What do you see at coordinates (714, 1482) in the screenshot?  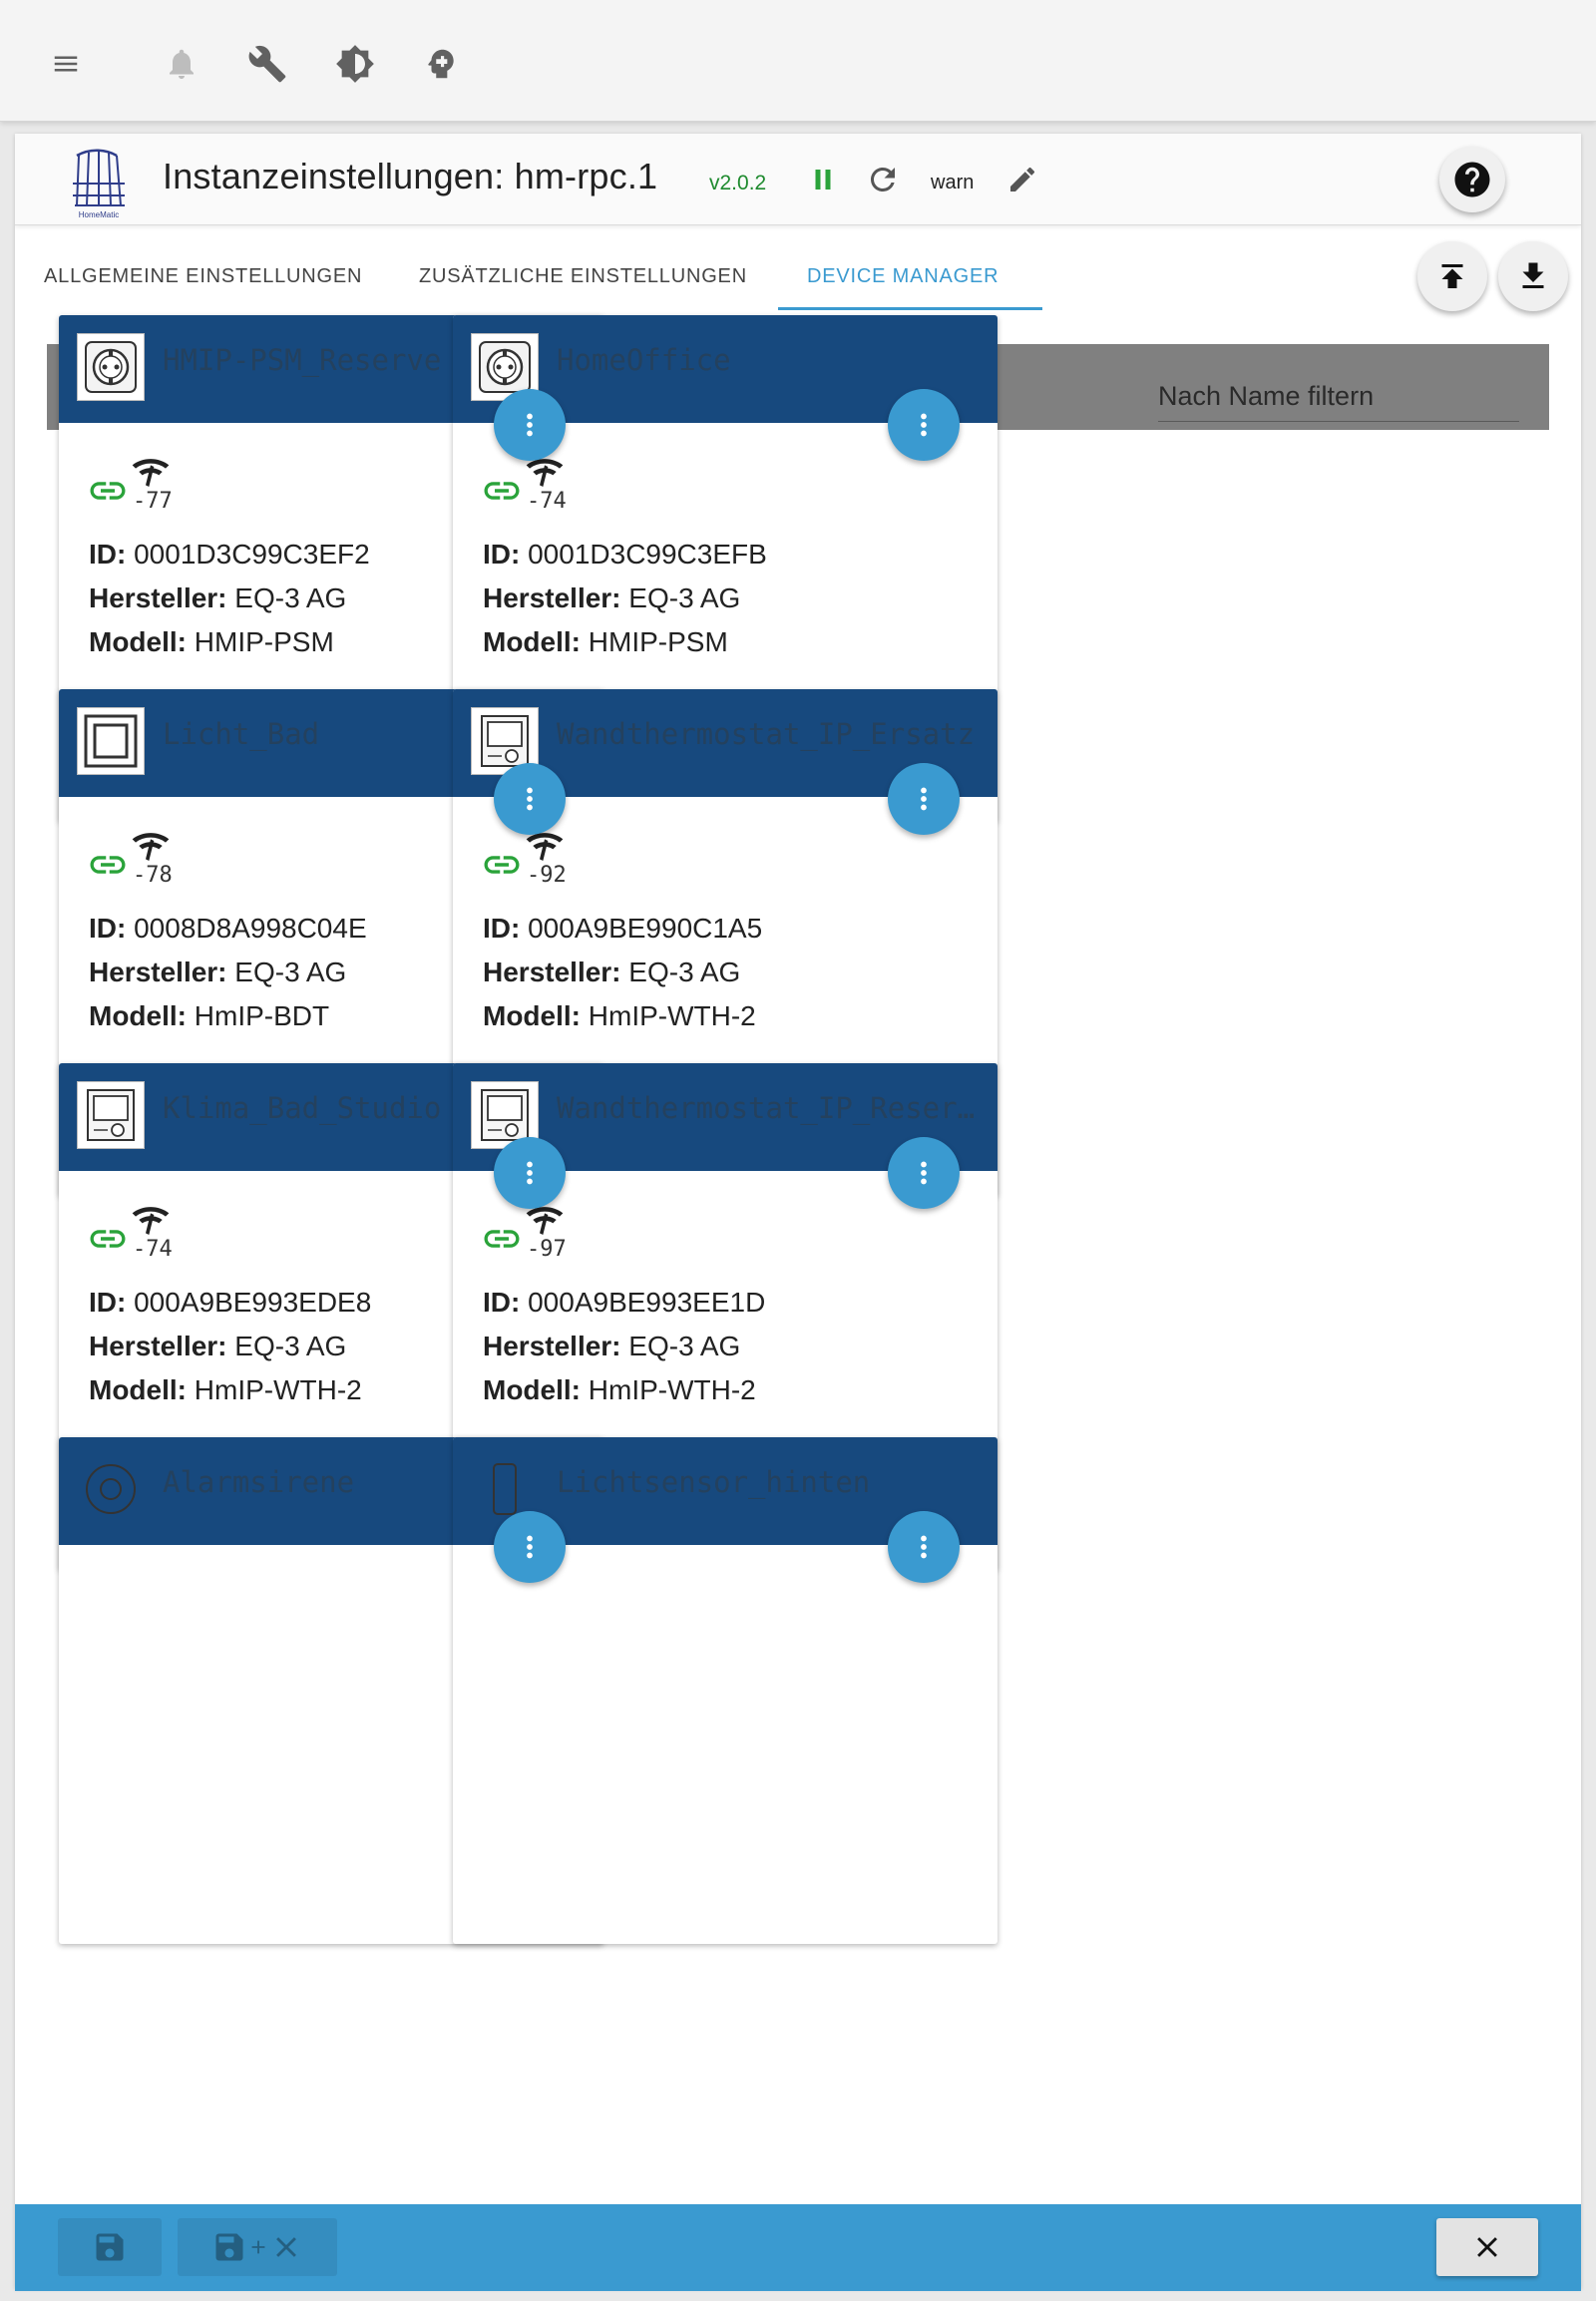 I see `device-name: Lichtsensor_hinten` at bounding box center [714, 1482].